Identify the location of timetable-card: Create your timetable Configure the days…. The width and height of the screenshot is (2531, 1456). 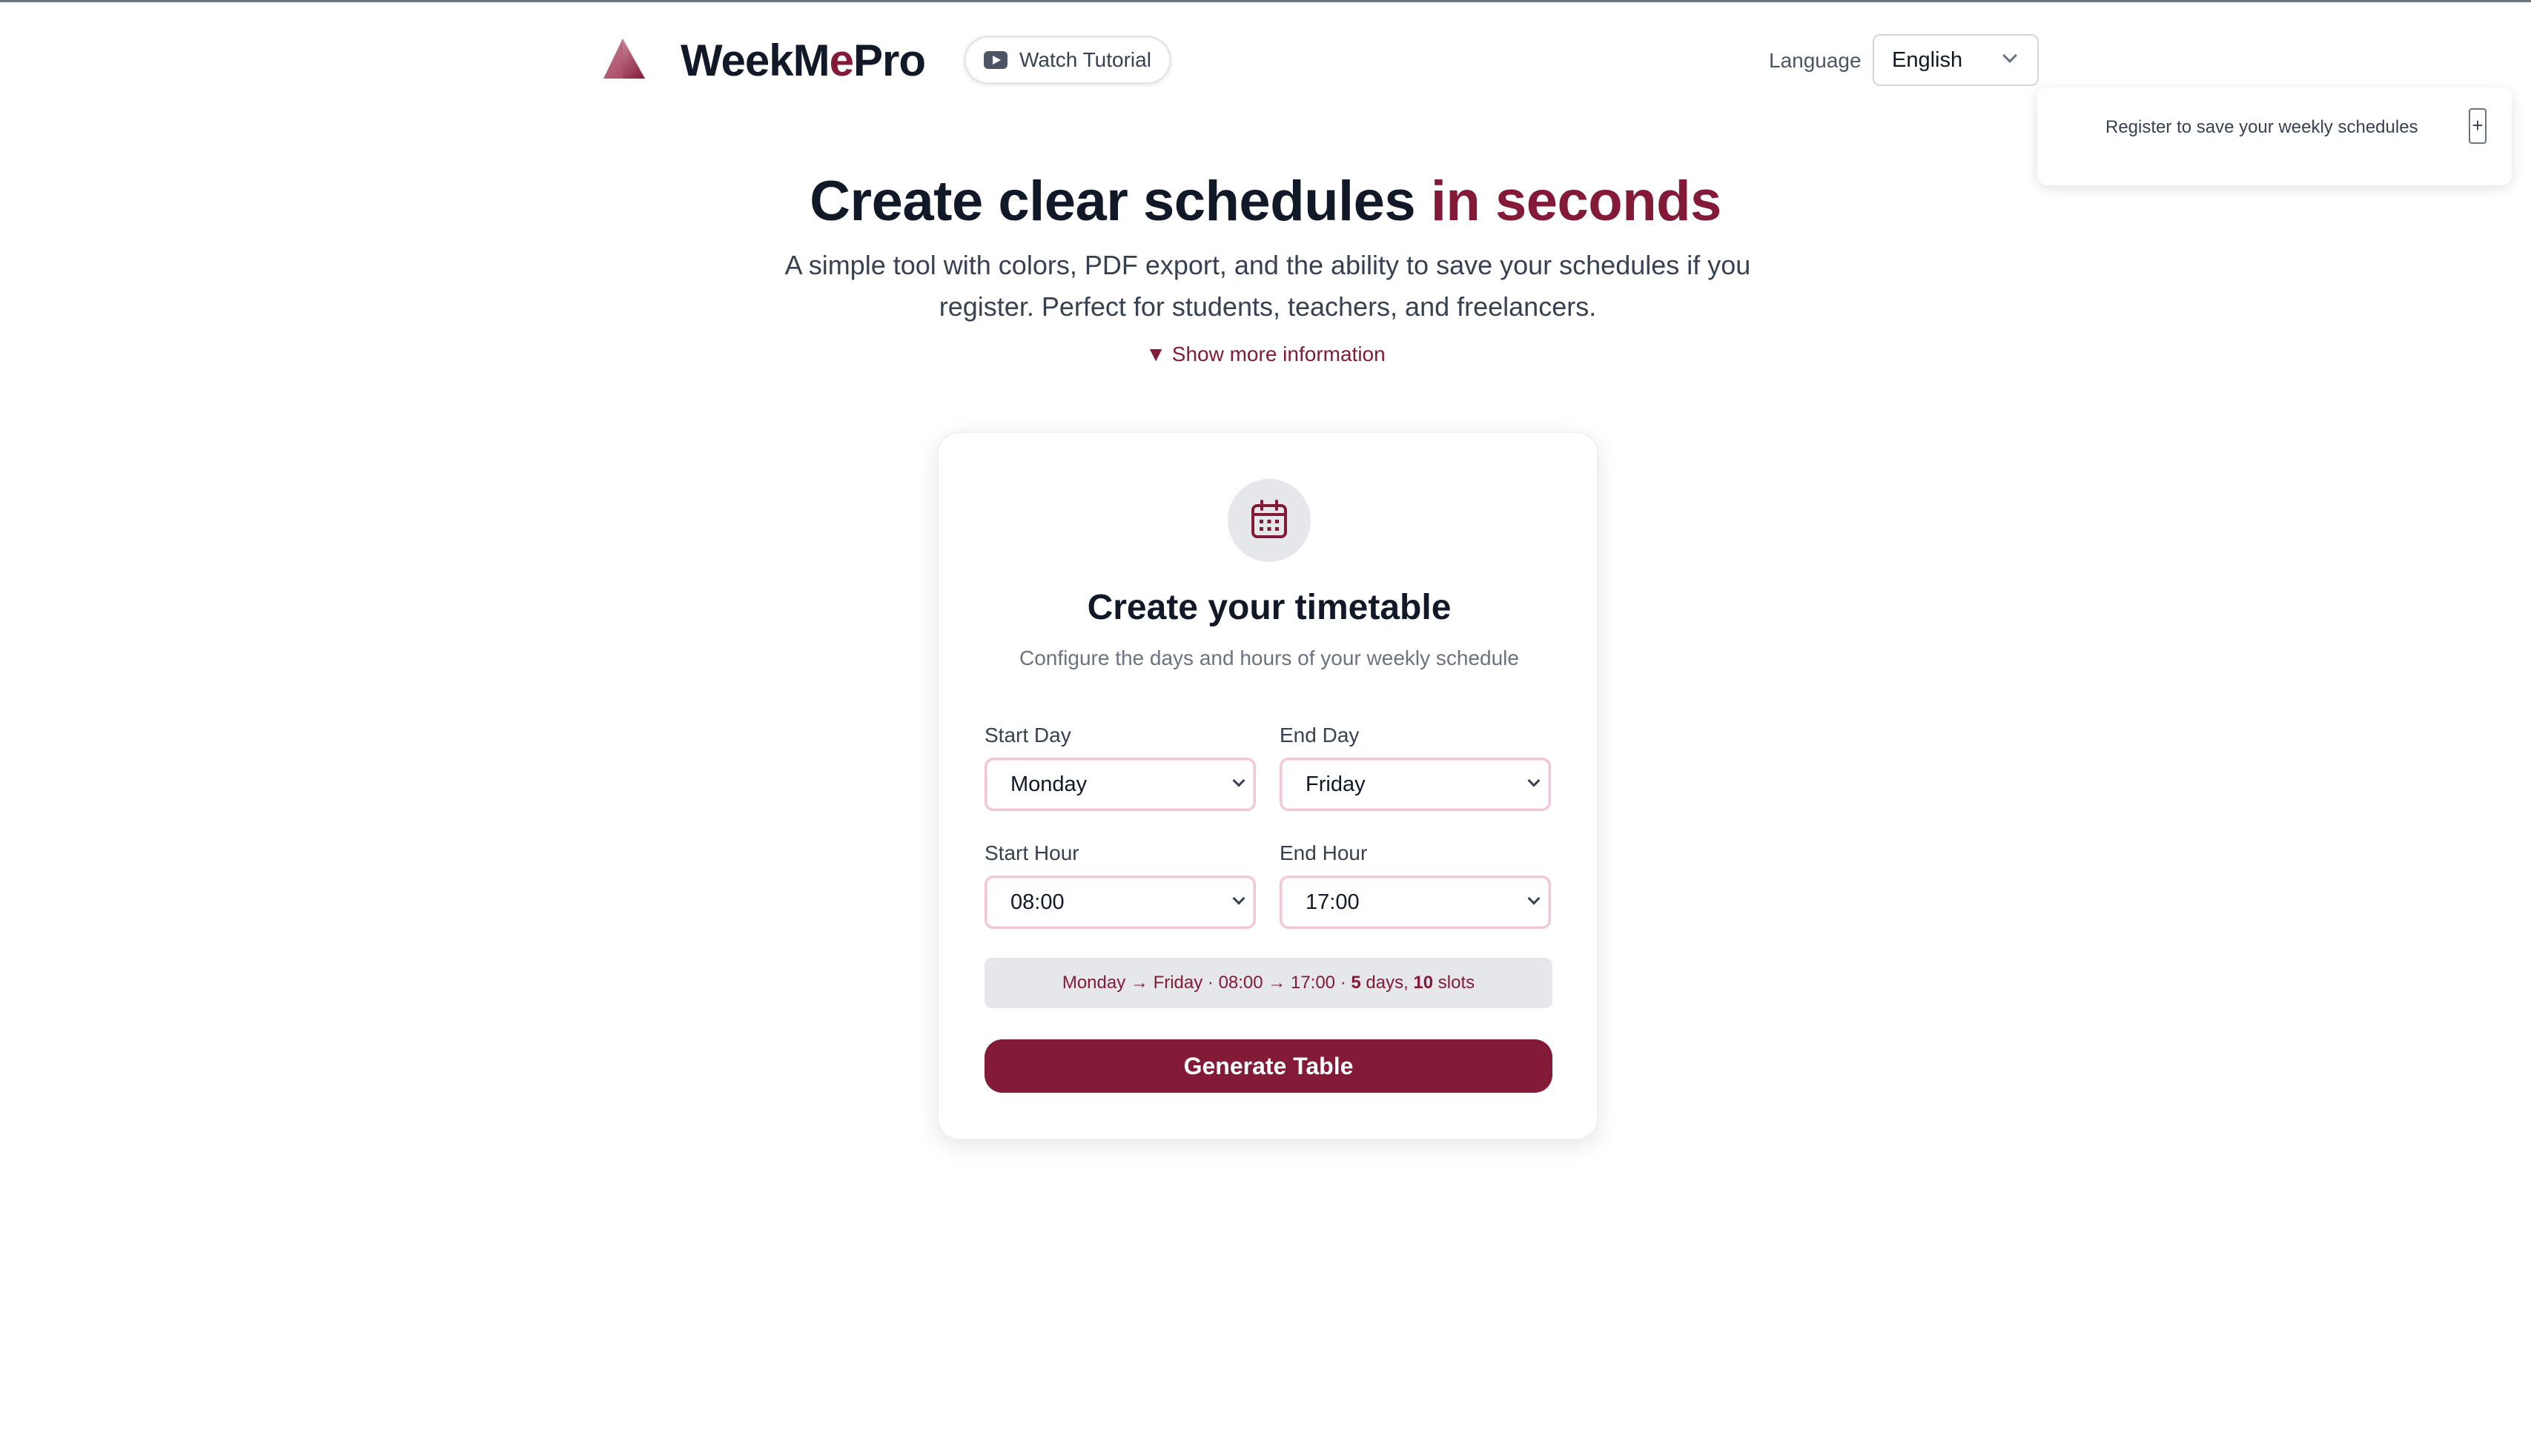
(1268, 785).